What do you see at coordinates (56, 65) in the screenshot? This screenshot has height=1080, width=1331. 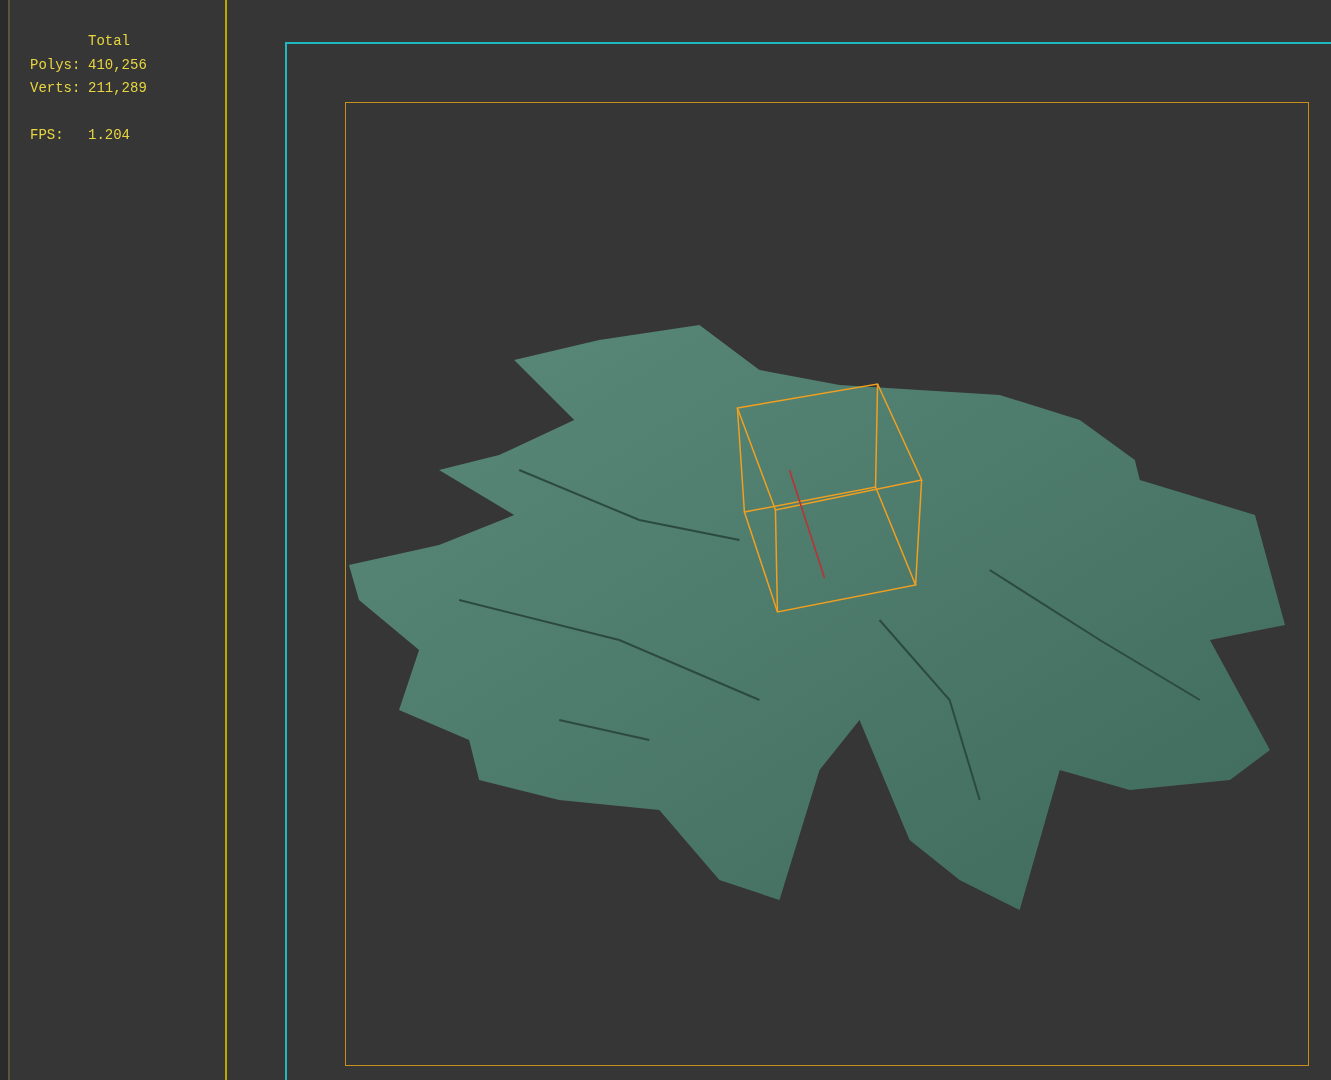 I see `stat-label: Polys:` at bounding box center [56, 65].